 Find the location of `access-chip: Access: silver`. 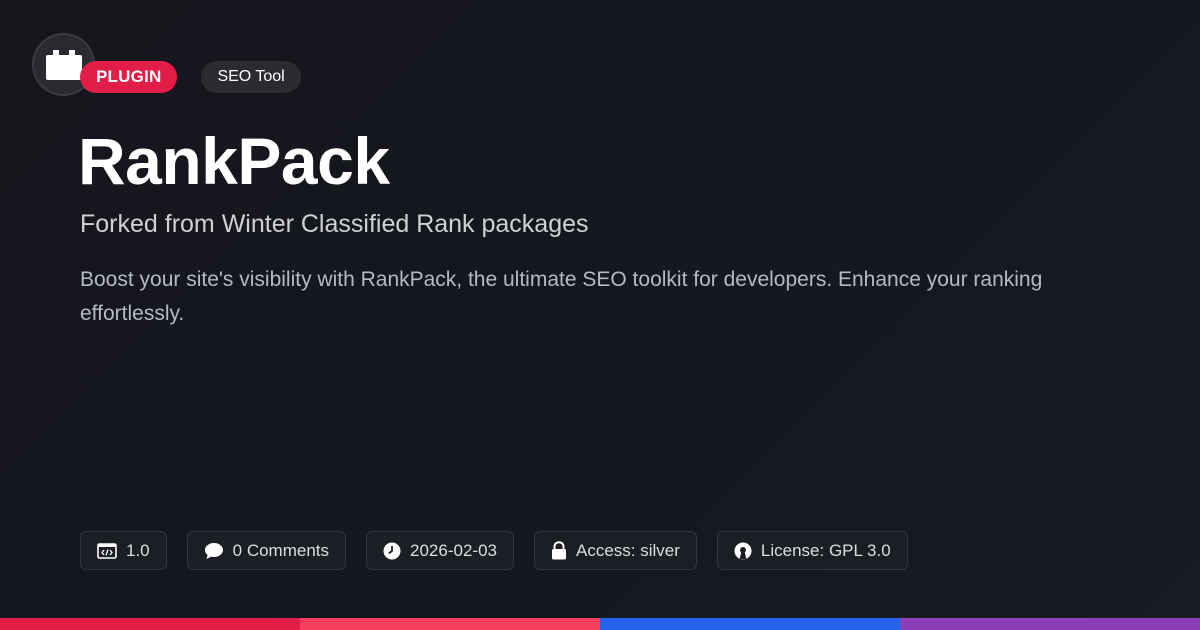

access-chip: Access: silver is located at coordinates (615, 550).